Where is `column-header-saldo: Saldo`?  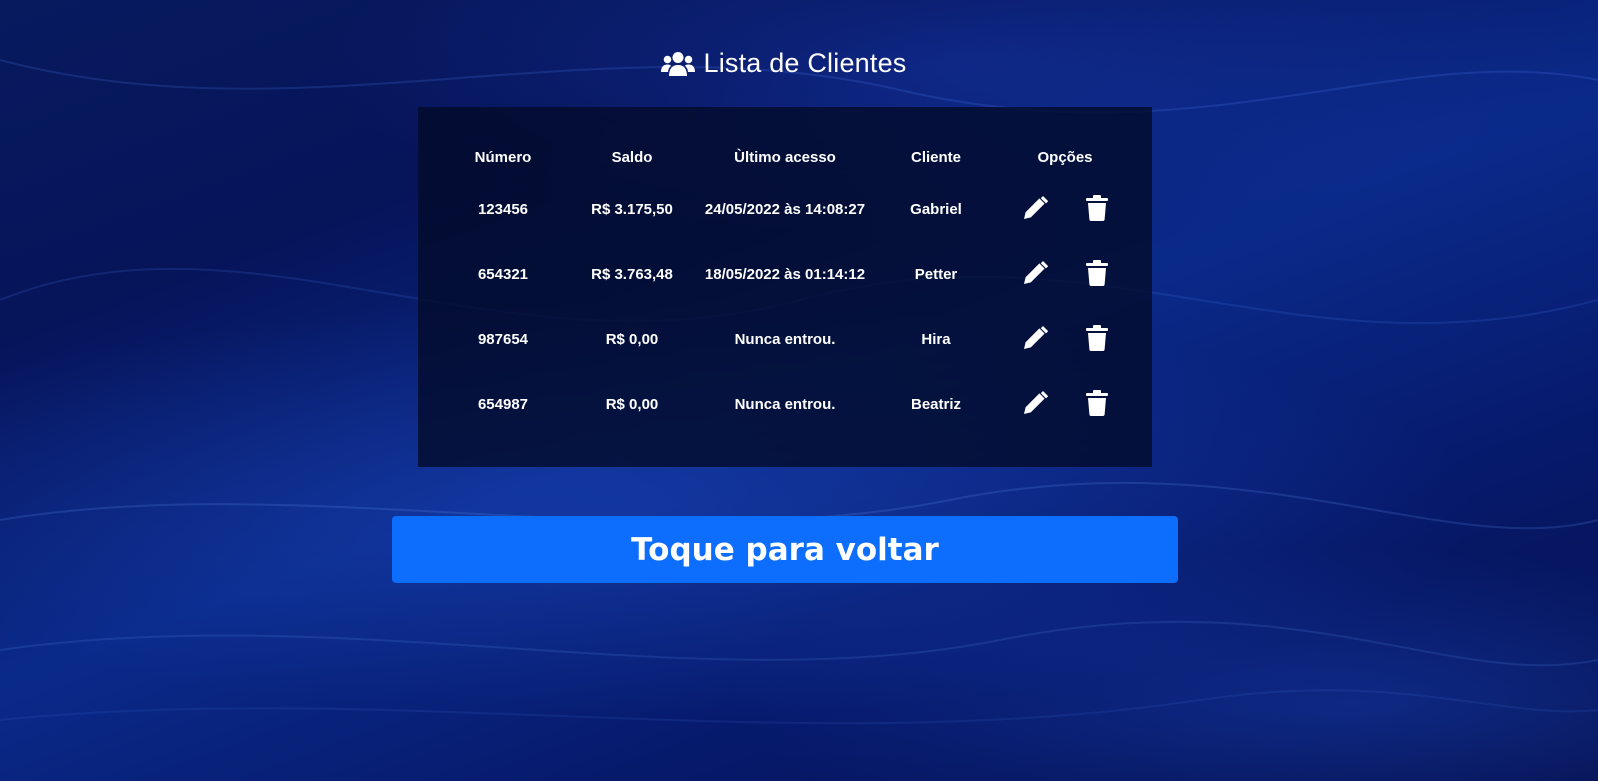 column-header-saldo: Saldo is located at coordinates (632, 157).